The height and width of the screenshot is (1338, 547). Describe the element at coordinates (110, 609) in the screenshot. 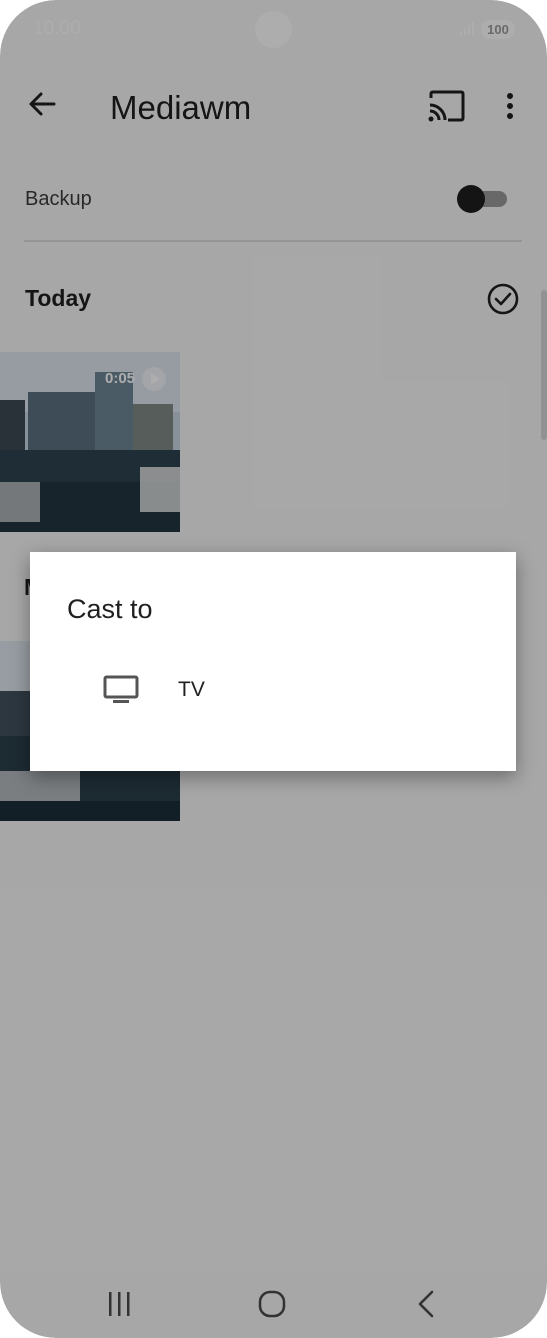

I see `dialog-title: Cast to` at that location.